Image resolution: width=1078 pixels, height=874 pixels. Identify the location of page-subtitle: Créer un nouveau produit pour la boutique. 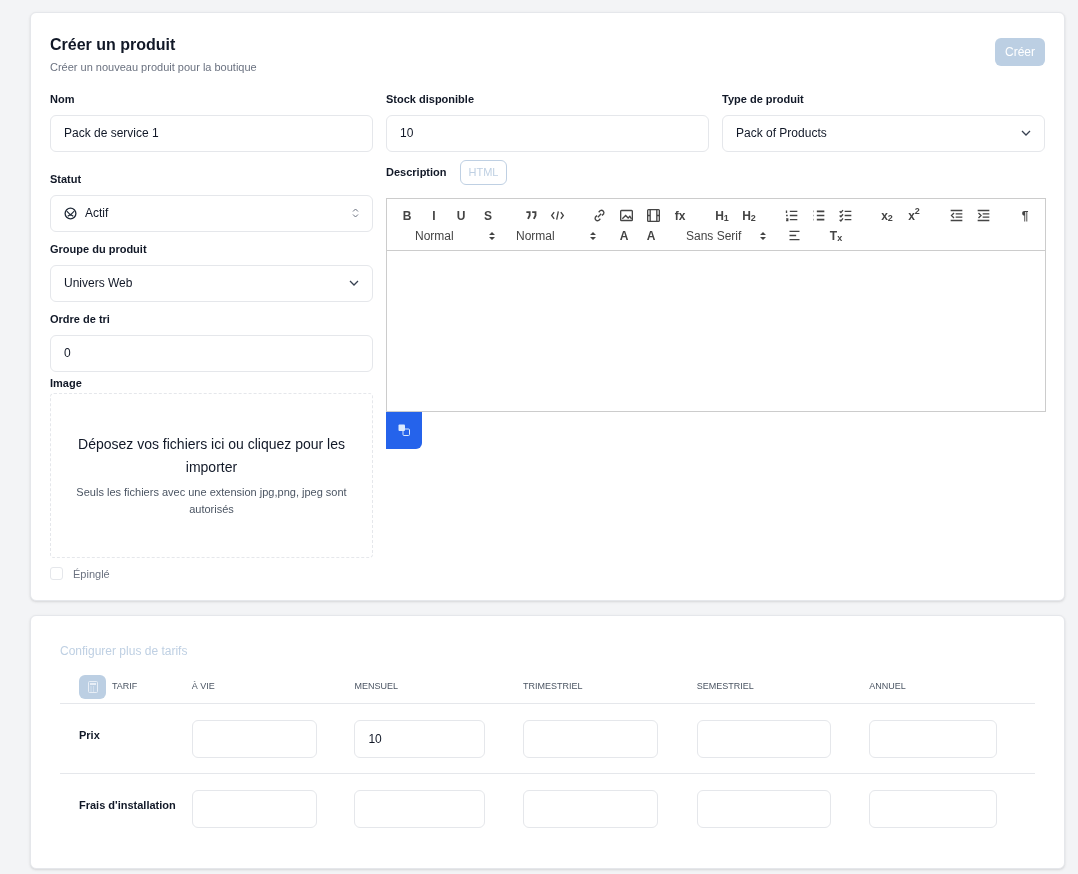
(153, 67).